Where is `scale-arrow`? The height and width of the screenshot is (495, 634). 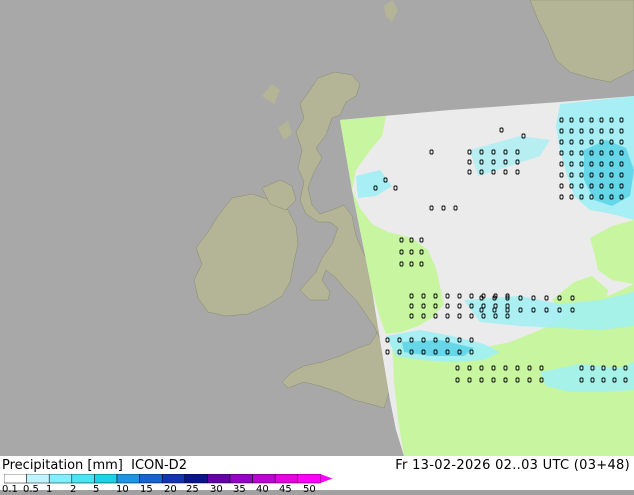
scale-arrow is located at coordinates (326, 478).